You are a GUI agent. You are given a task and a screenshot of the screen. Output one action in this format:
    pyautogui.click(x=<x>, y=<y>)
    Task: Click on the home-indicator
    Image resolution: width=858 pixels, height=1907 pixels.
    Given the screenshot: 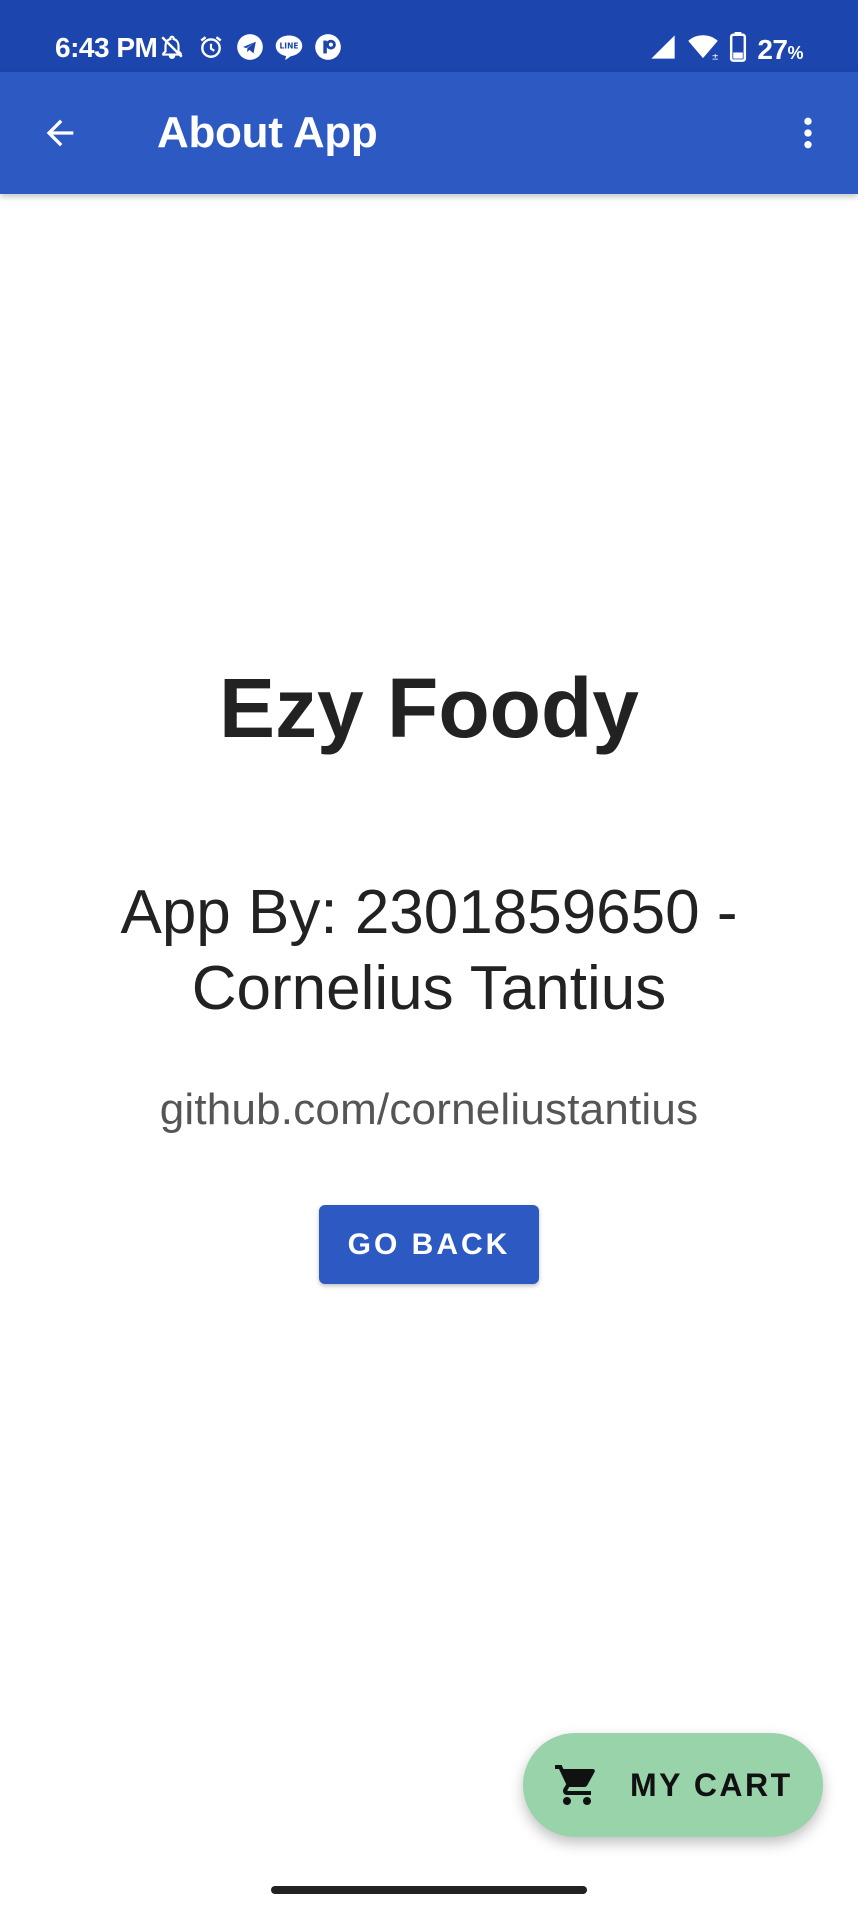 What is the action you would take?
    pyautogui.click(x=429, y=1890)
    